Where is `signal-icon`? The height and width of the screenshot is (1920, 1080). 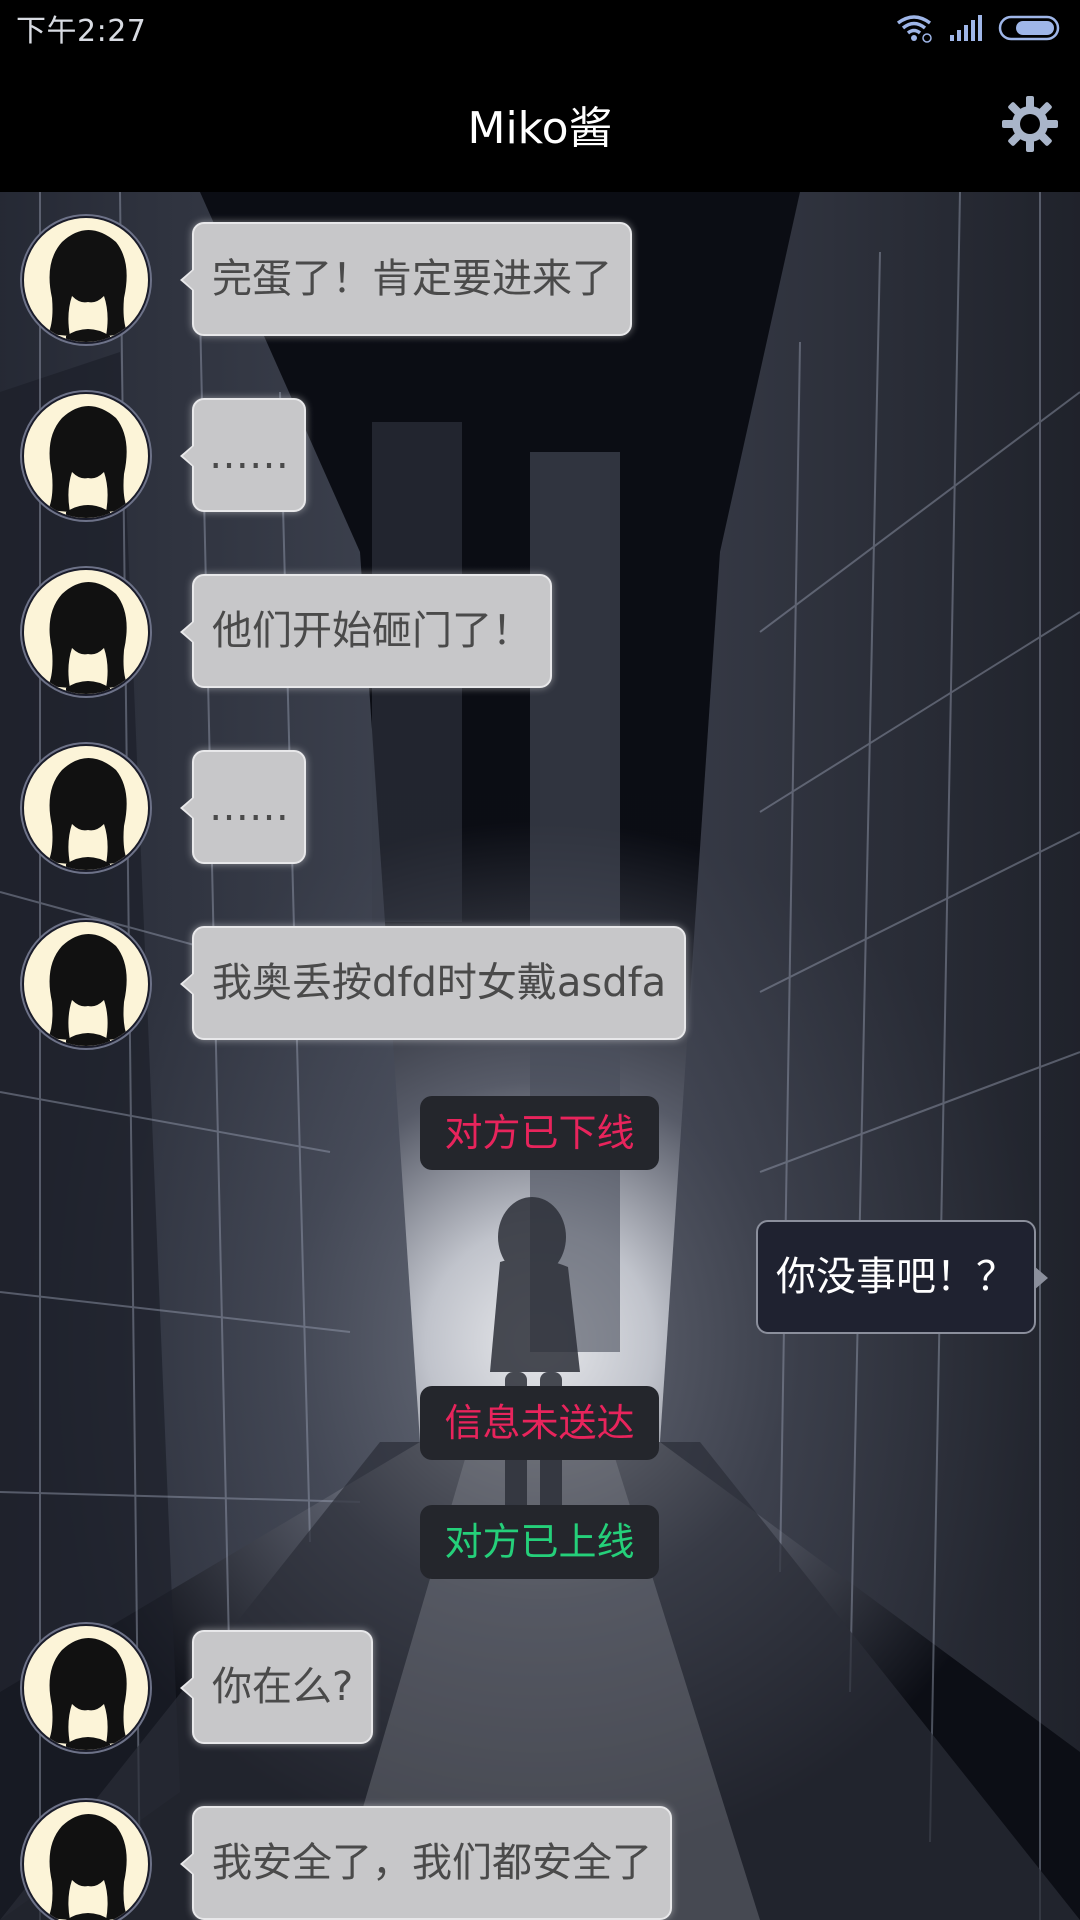
signal-icon is located at coordinates (966, 28).